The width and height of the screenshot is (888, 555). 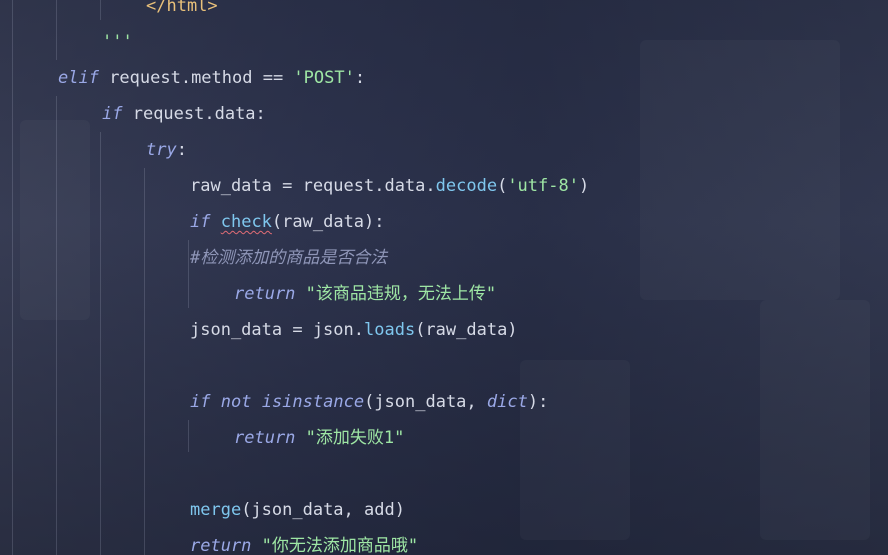 I want to click on code-token: </html>, so click(x=182, y=8).